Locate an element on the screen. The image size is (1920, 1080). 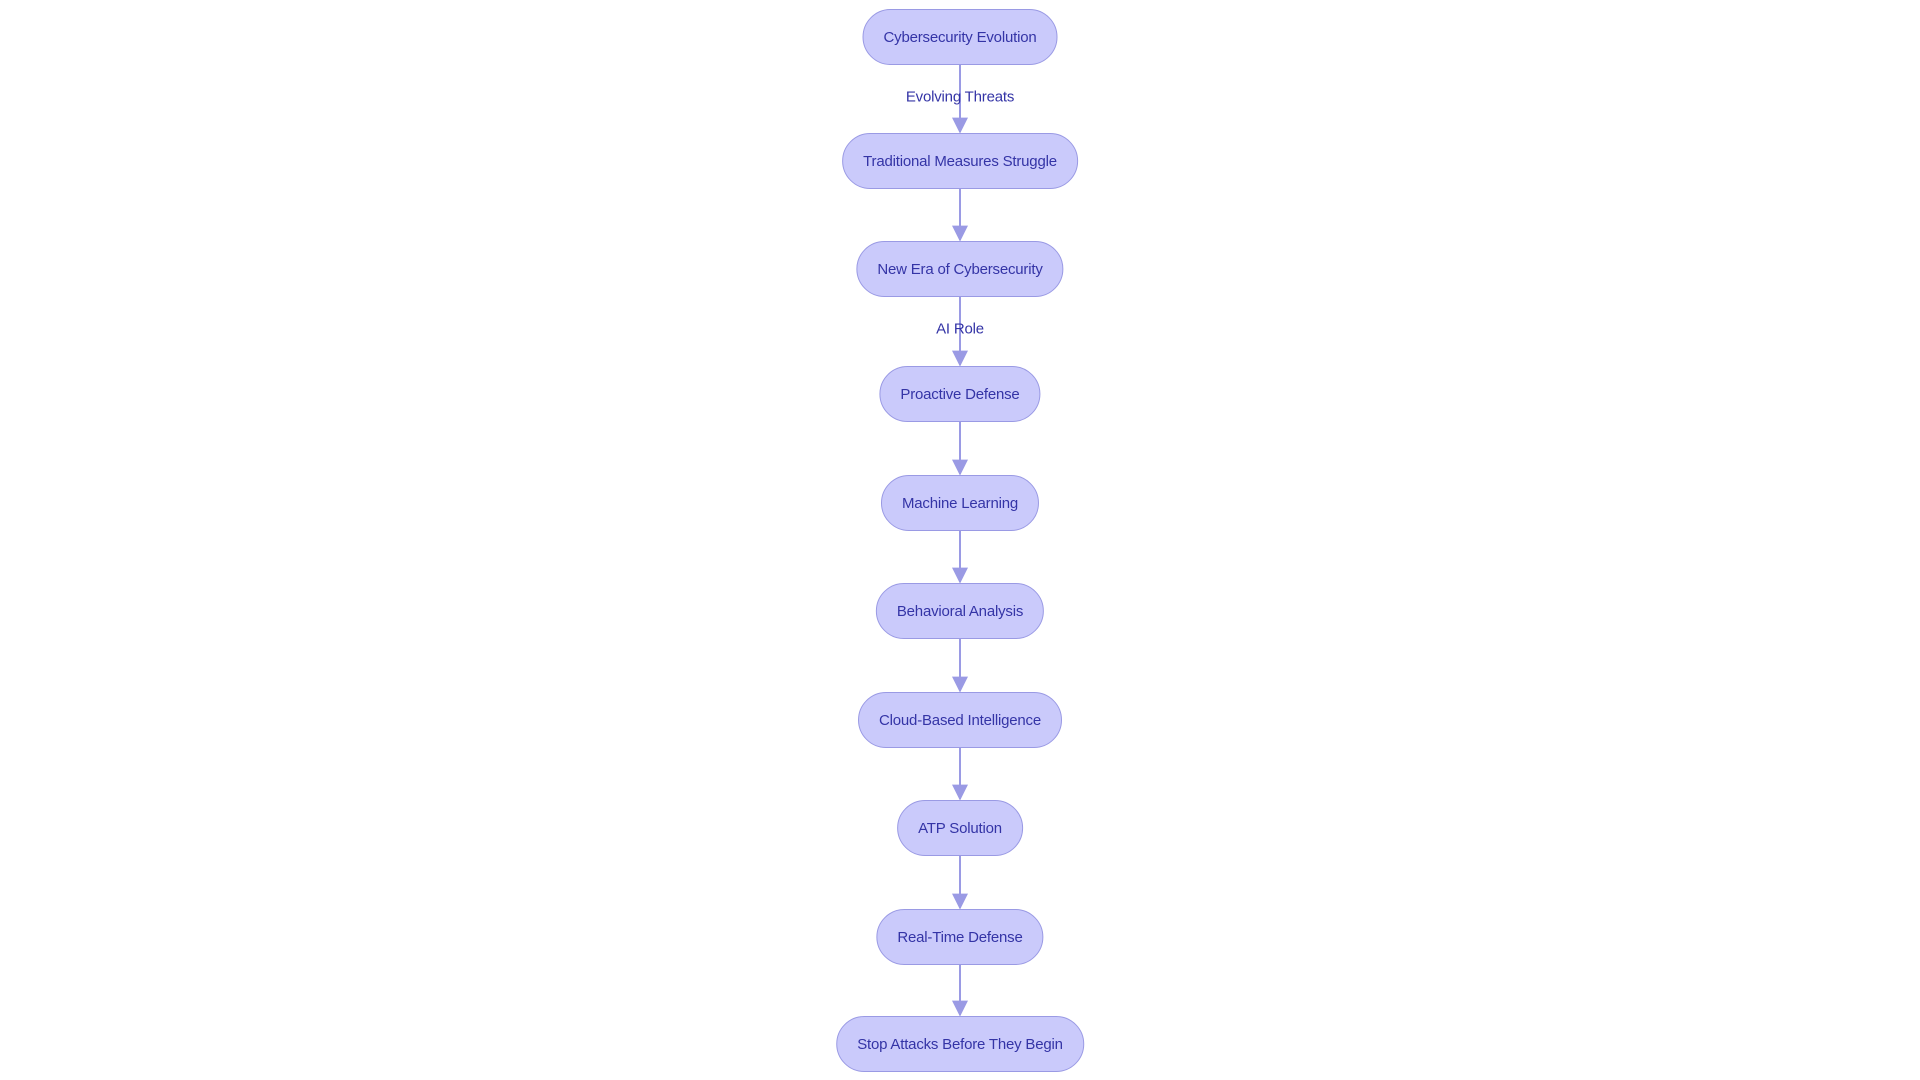
node-atp-solution: ATP Solution is located at coordinates (960, 828).